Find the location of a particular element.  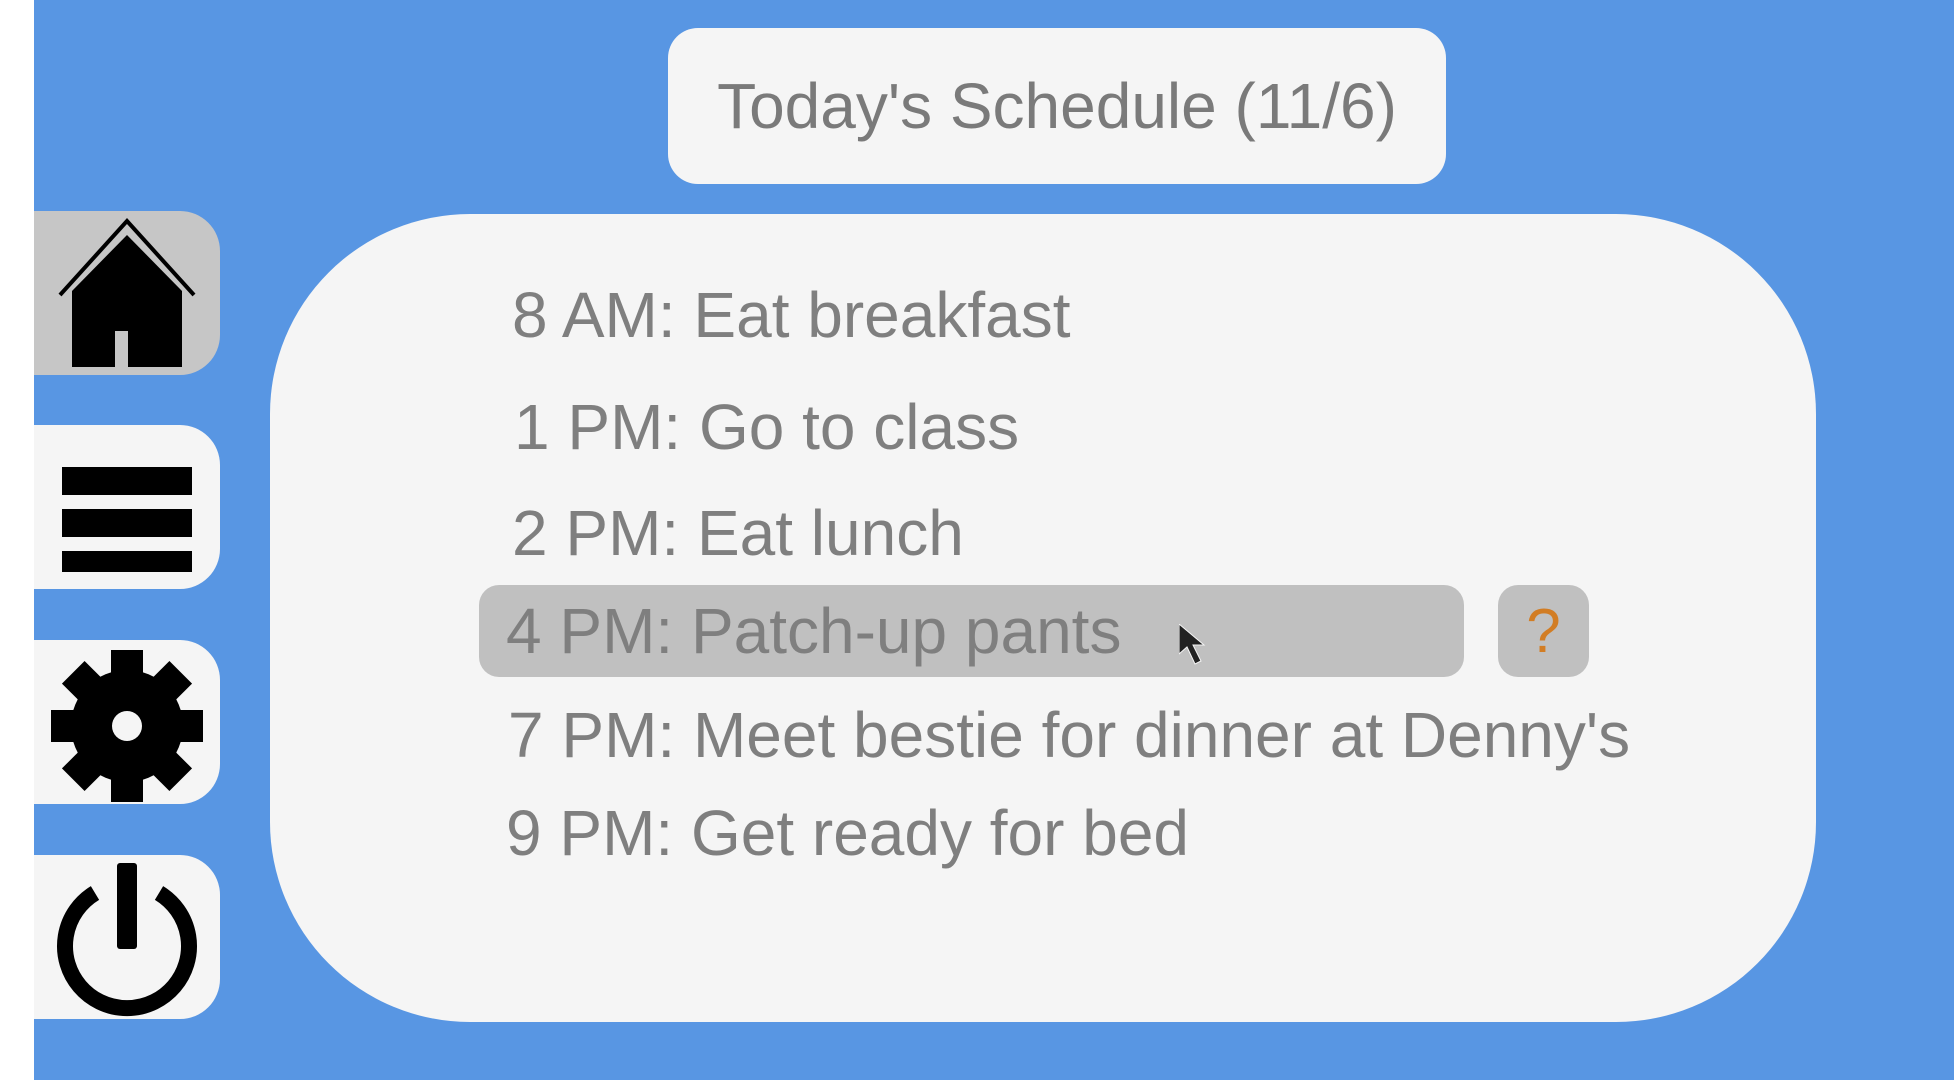

help-label: ? is located at coordinates (1543, 631).